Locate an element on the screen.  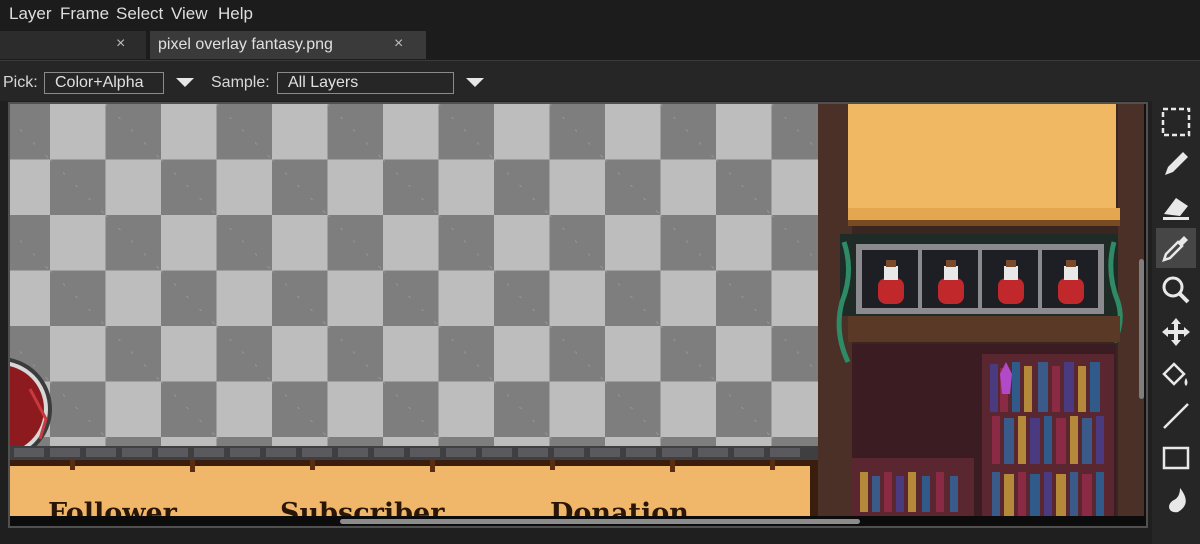
paint-bucket-tool is located at coordinates (1176, 374).